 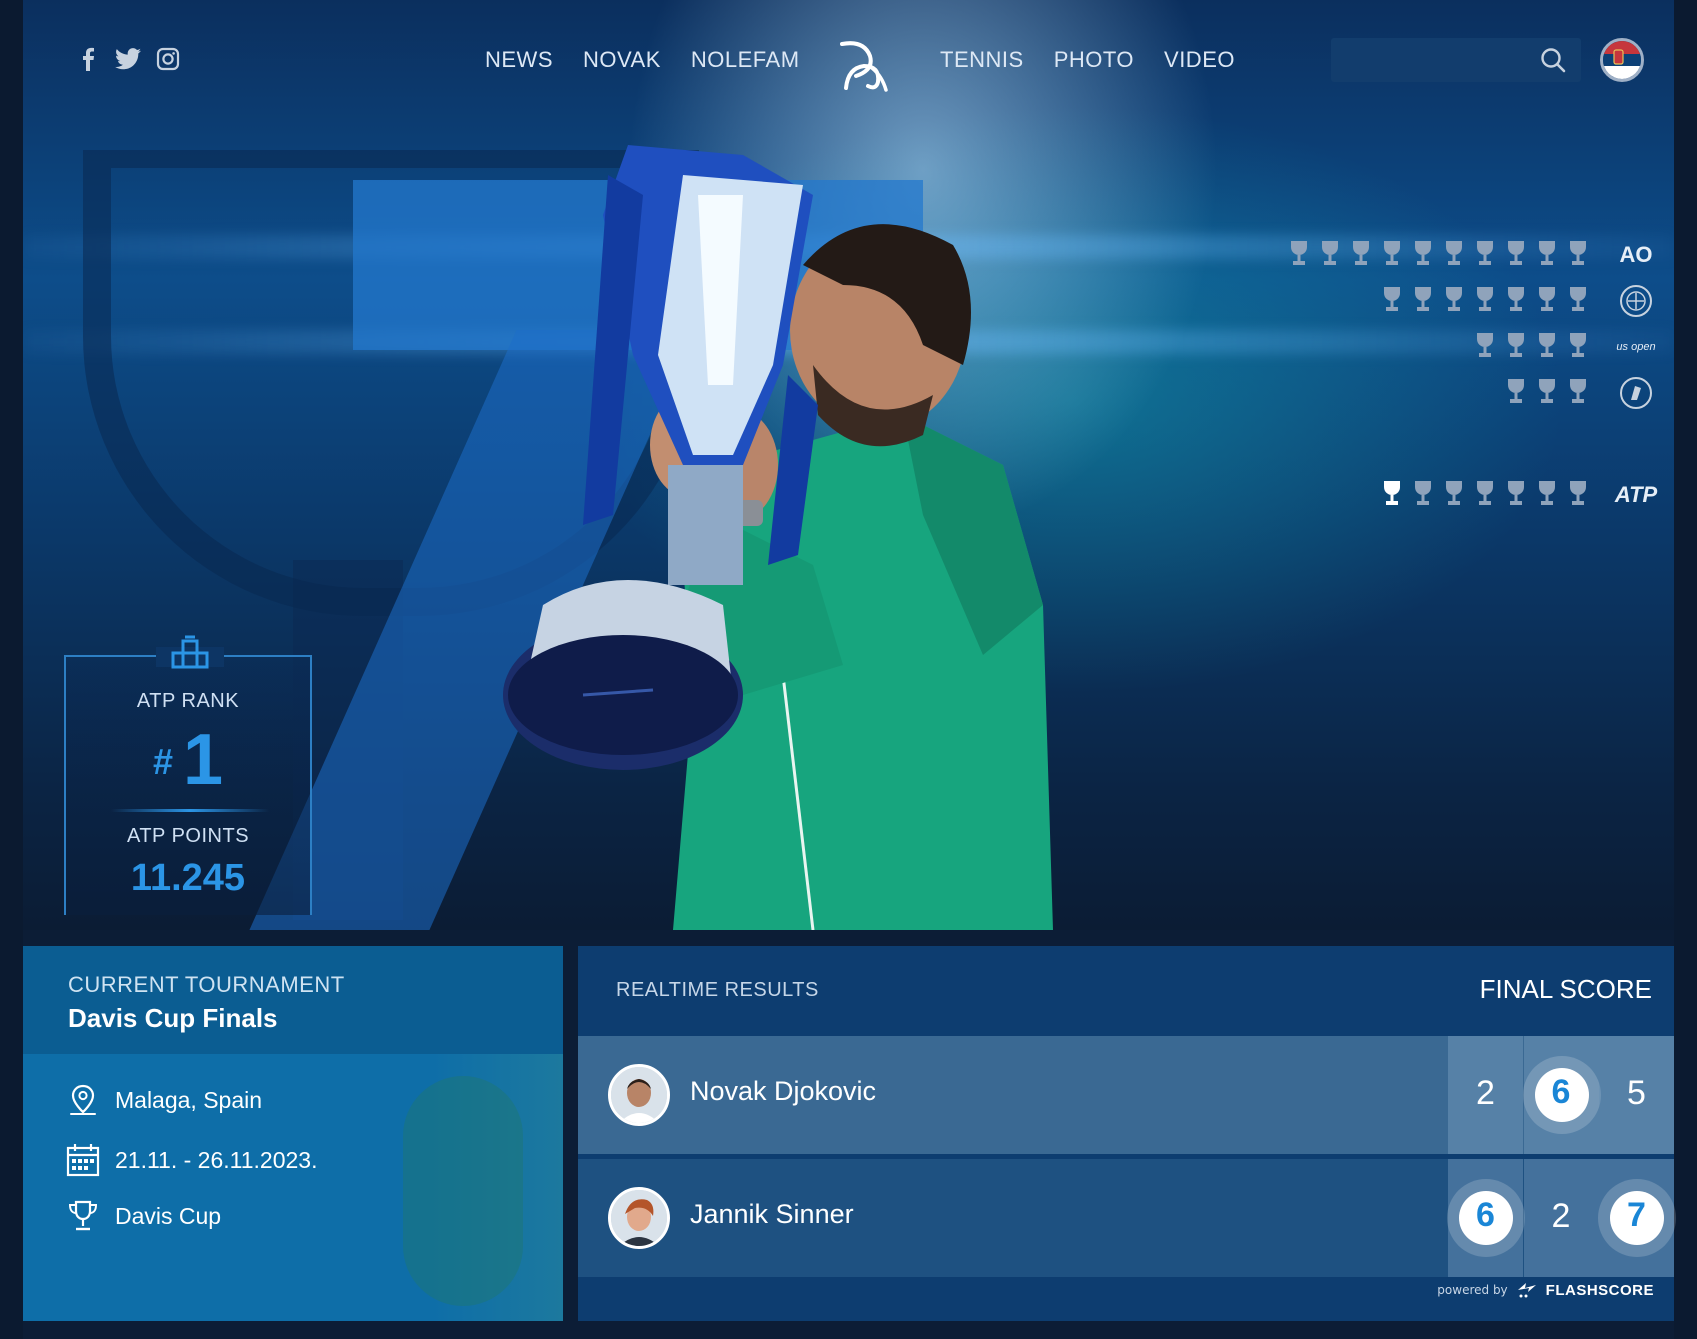 What do you see at coordinates (1094, 60) in the screenshot?
I see `nav-item-photo: PHOTO` at bounding box center [1094, 60].